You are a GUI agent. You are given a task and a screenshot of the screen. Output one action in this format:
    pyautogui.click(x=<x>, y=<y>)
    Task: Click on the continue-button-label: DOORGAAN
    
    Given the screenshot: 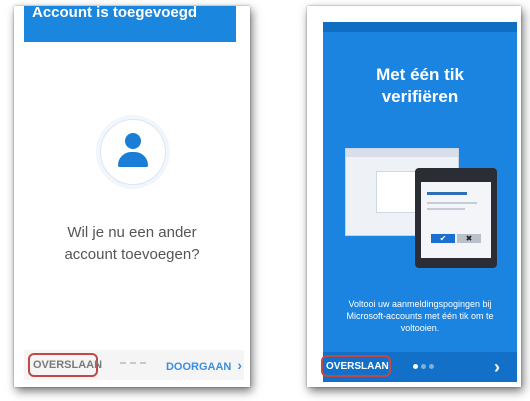 What is the action you would take?
    pyautogui.click(x=198, y=367)
    